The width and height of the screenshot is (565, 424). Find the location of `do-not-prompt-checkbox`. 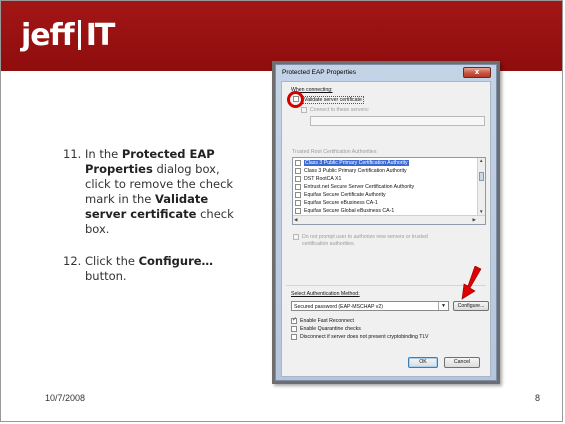

do-not-prompt-checkbox is located at coordinates (296, 237).